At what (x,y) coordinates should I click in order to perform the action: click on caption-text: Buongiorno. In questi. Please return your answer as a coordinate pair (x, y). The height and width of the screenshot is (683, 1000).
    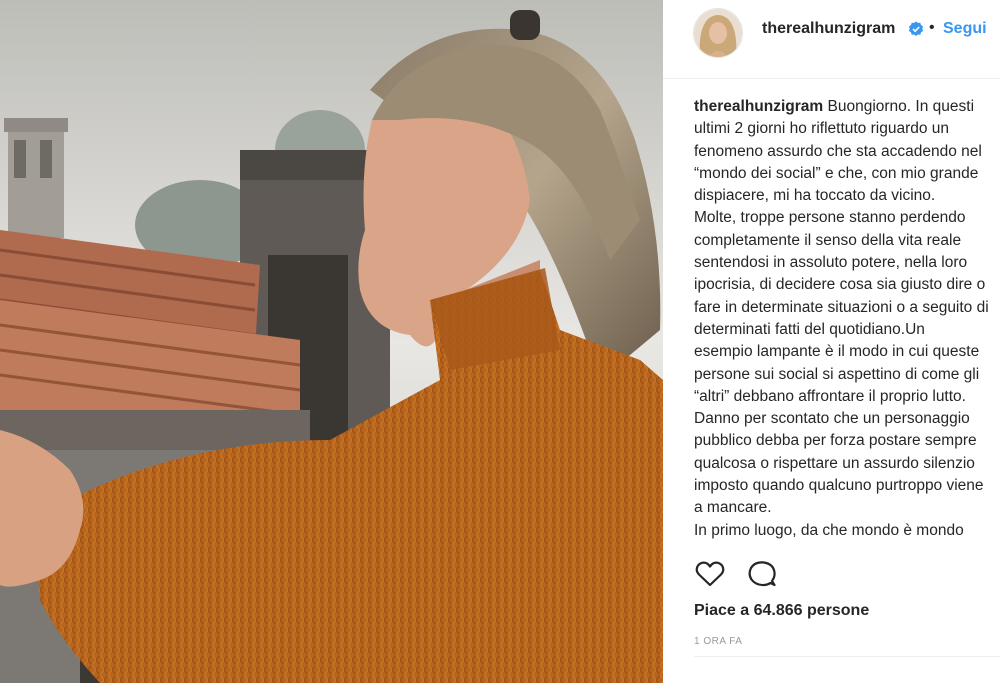
    Looking at the image, I should click on (901, 106).